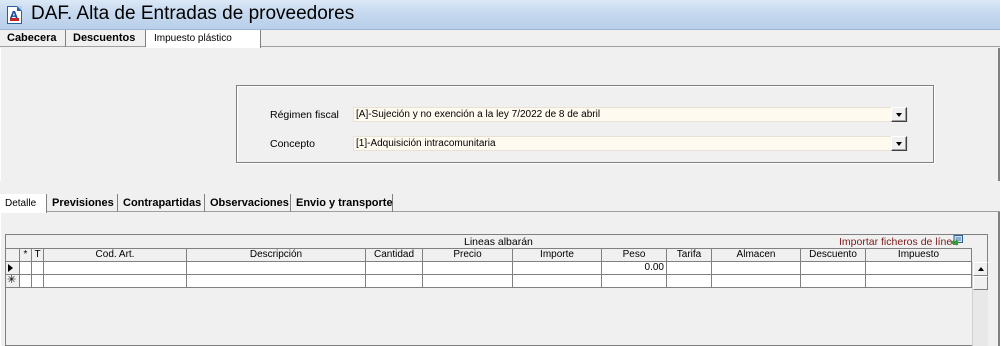 Image resolution: width=1000 pixels, height=346 pixels. What do you see at coordinates (33, 38) in the screenshot?
I see `tab-cabecera: Cabecera` at bounding box center [33, 38].